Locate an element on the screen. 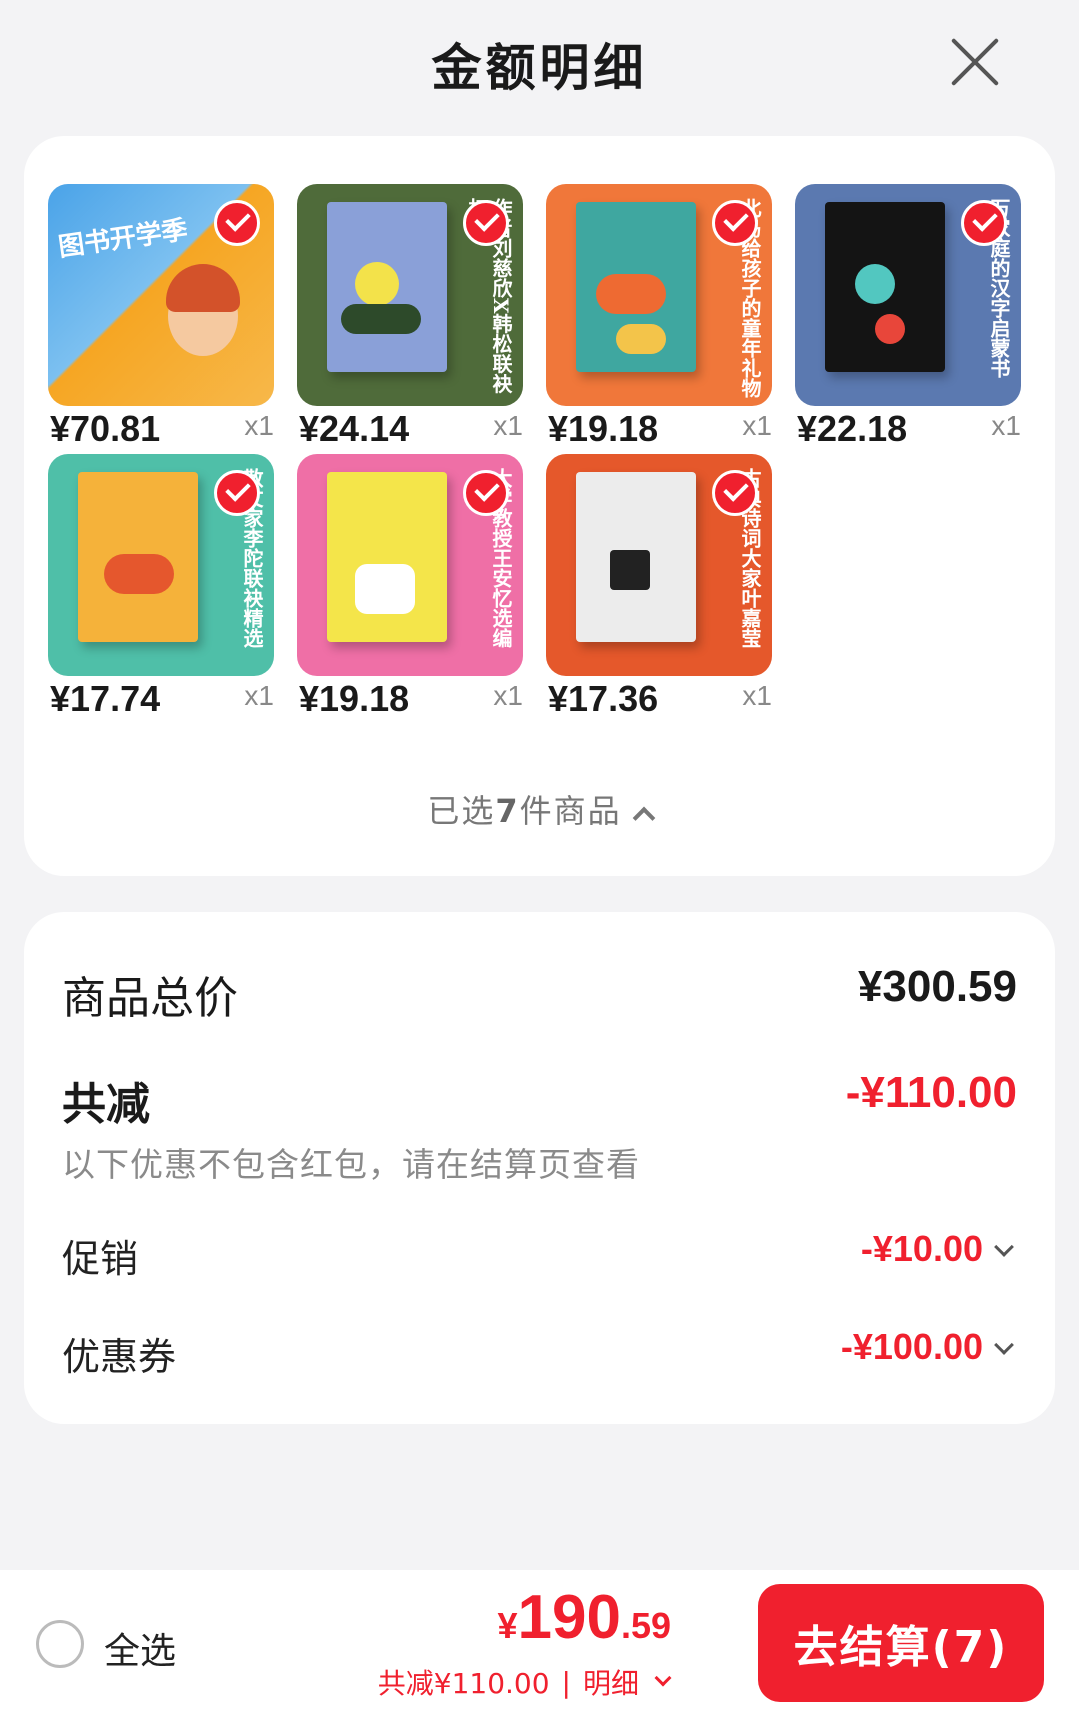 The height and width of the screenshot is (1710, 1079). coupon-value: -¥100.00 is located at coordinates (911, 1346).